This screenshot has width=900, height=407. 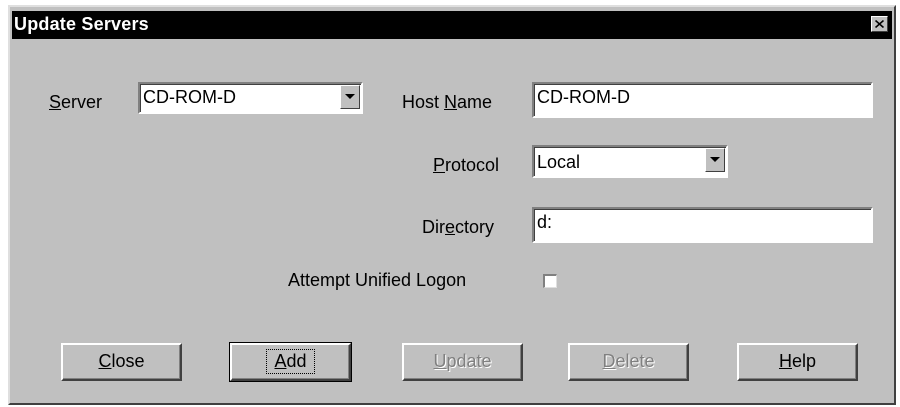 I want to click on protocol-value: Local, so click(x=559, y=162).